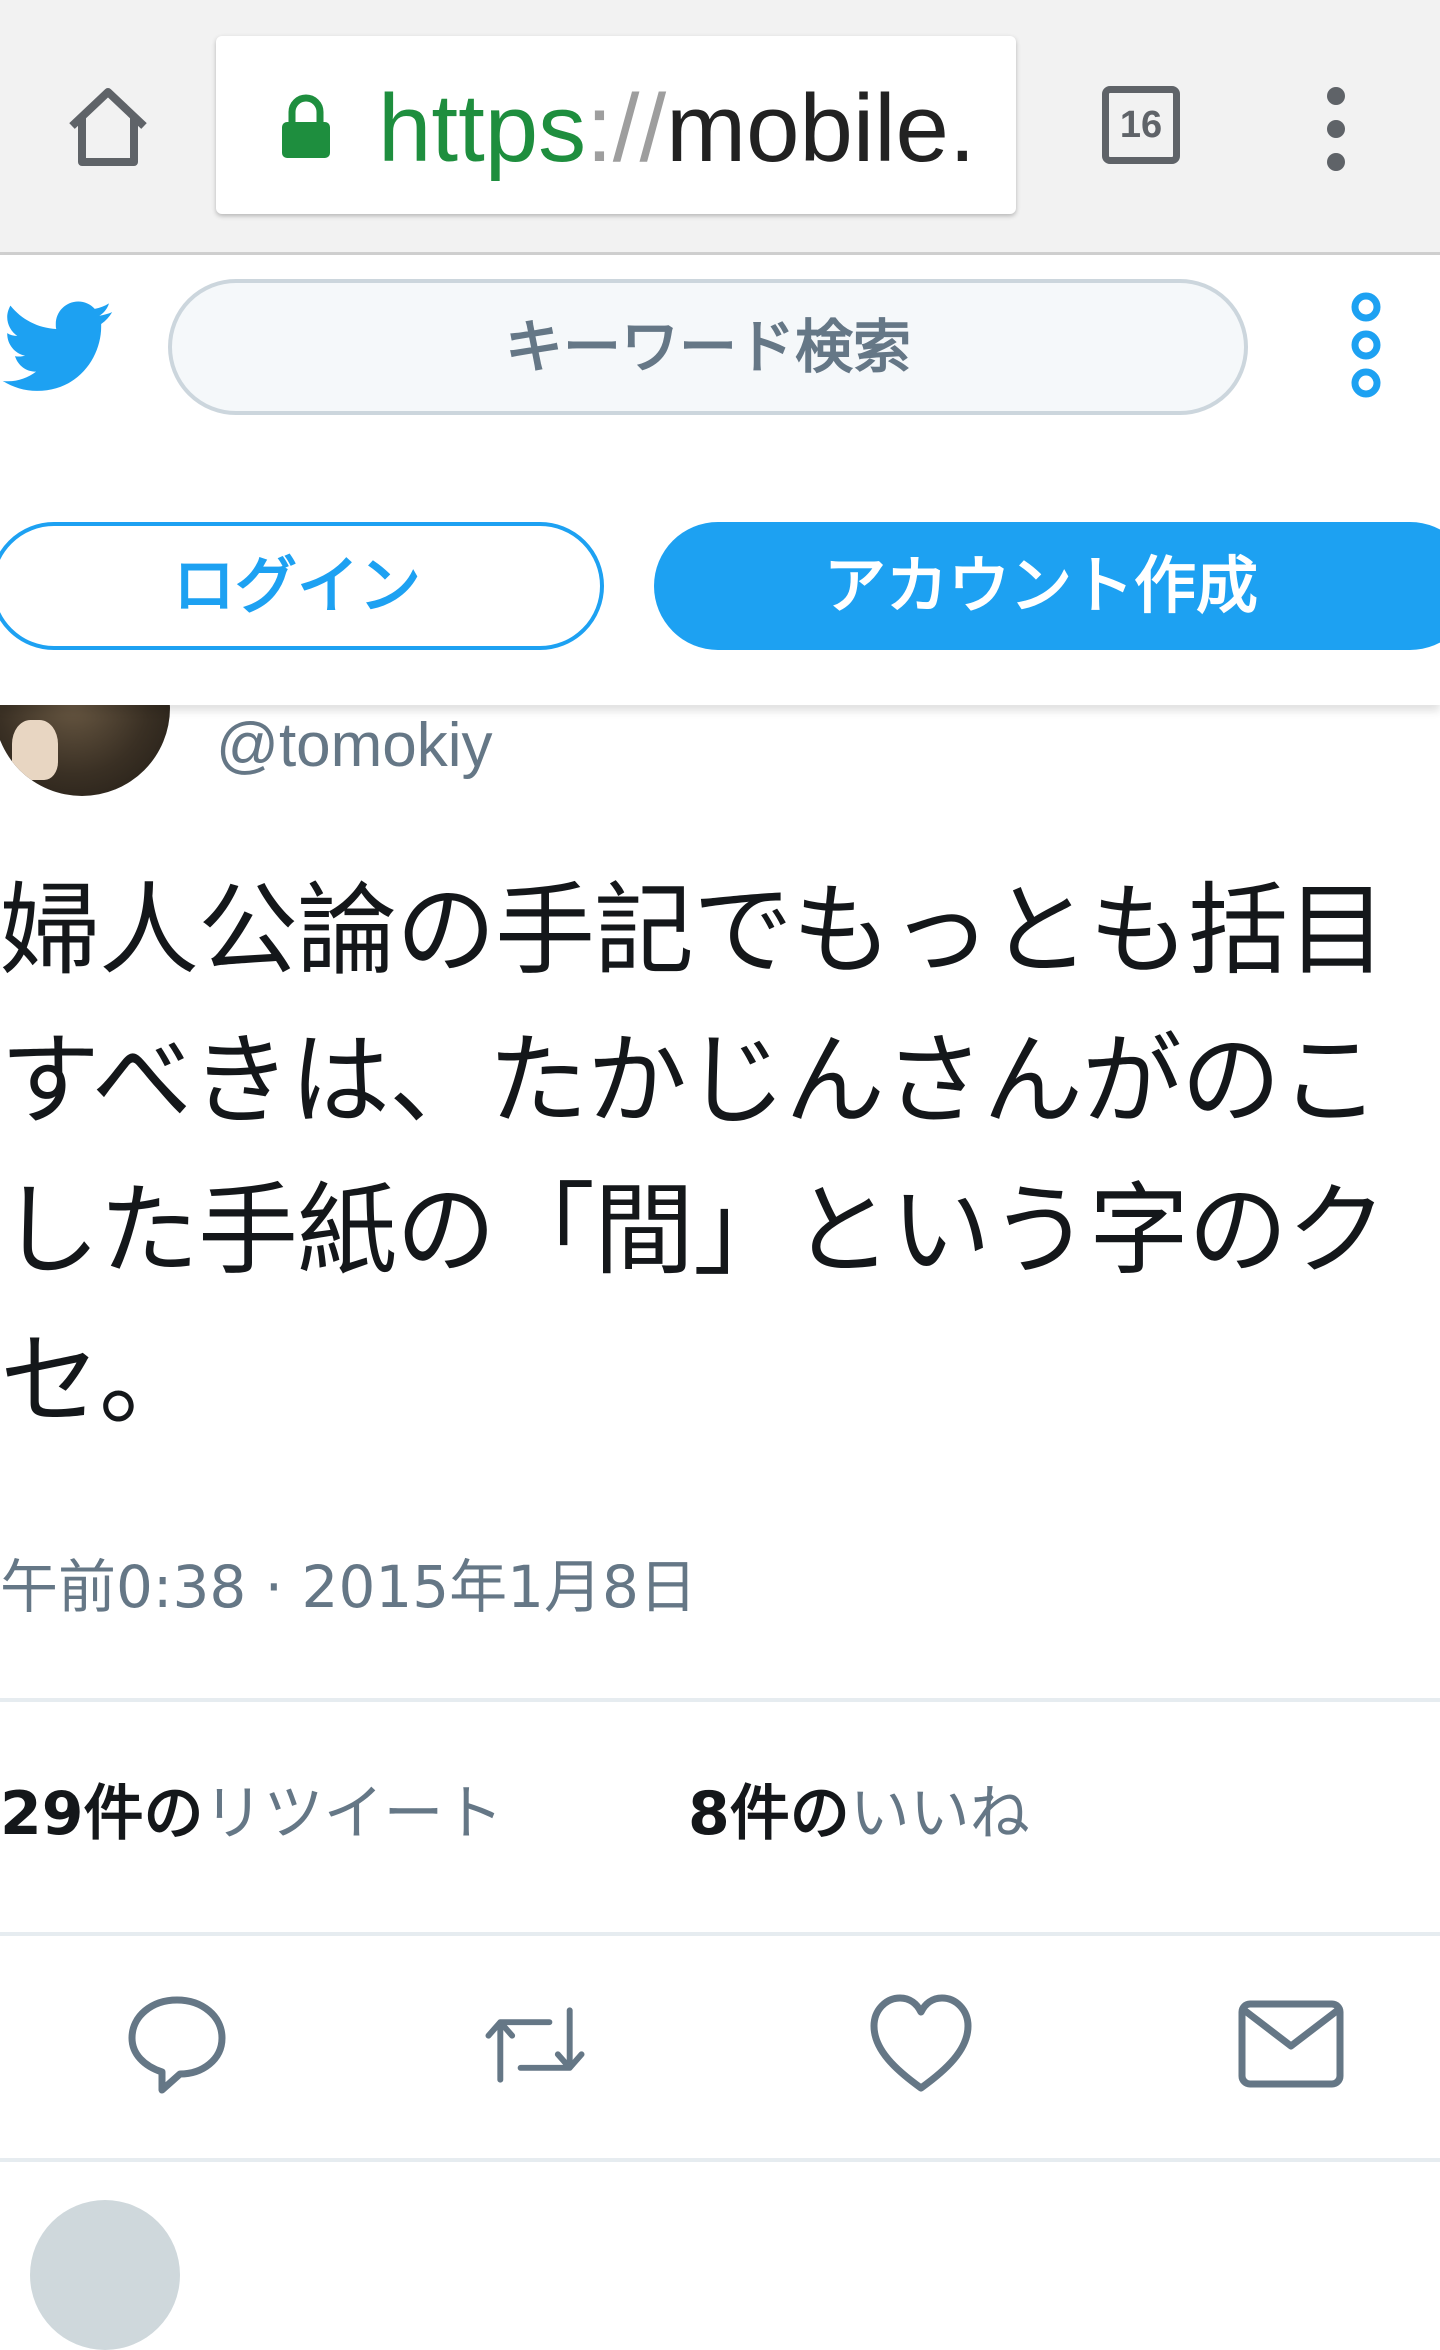 Image resolution: width=1440 pixels, height=2350 pixels. I want to click on dm-icon, so click(1291, 2044).